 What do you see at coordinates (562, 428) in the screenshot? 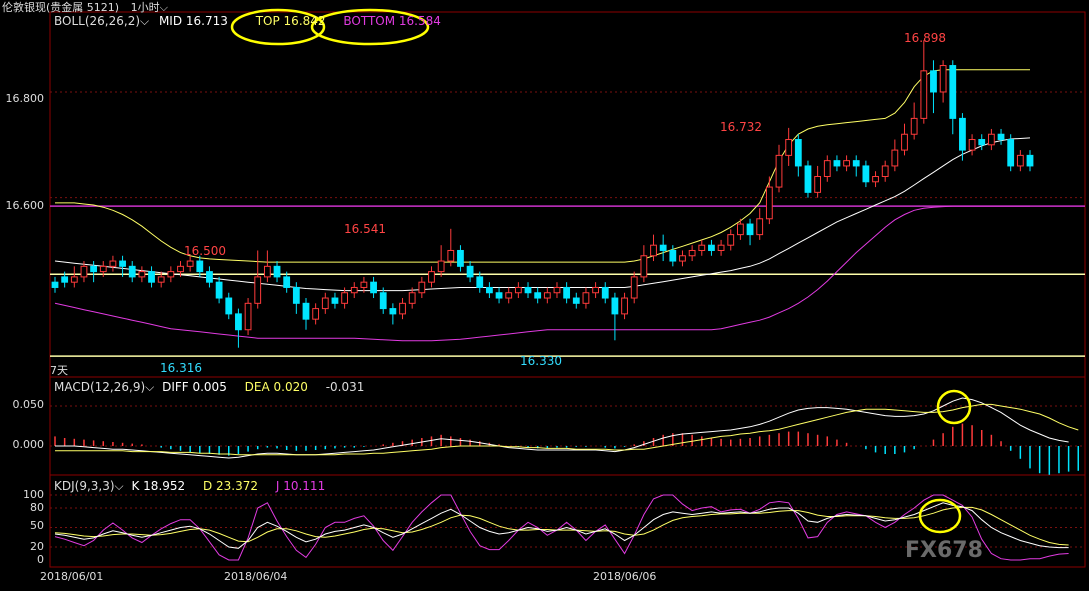
I see `macd-diff-line` at bounding box center [562, 428].